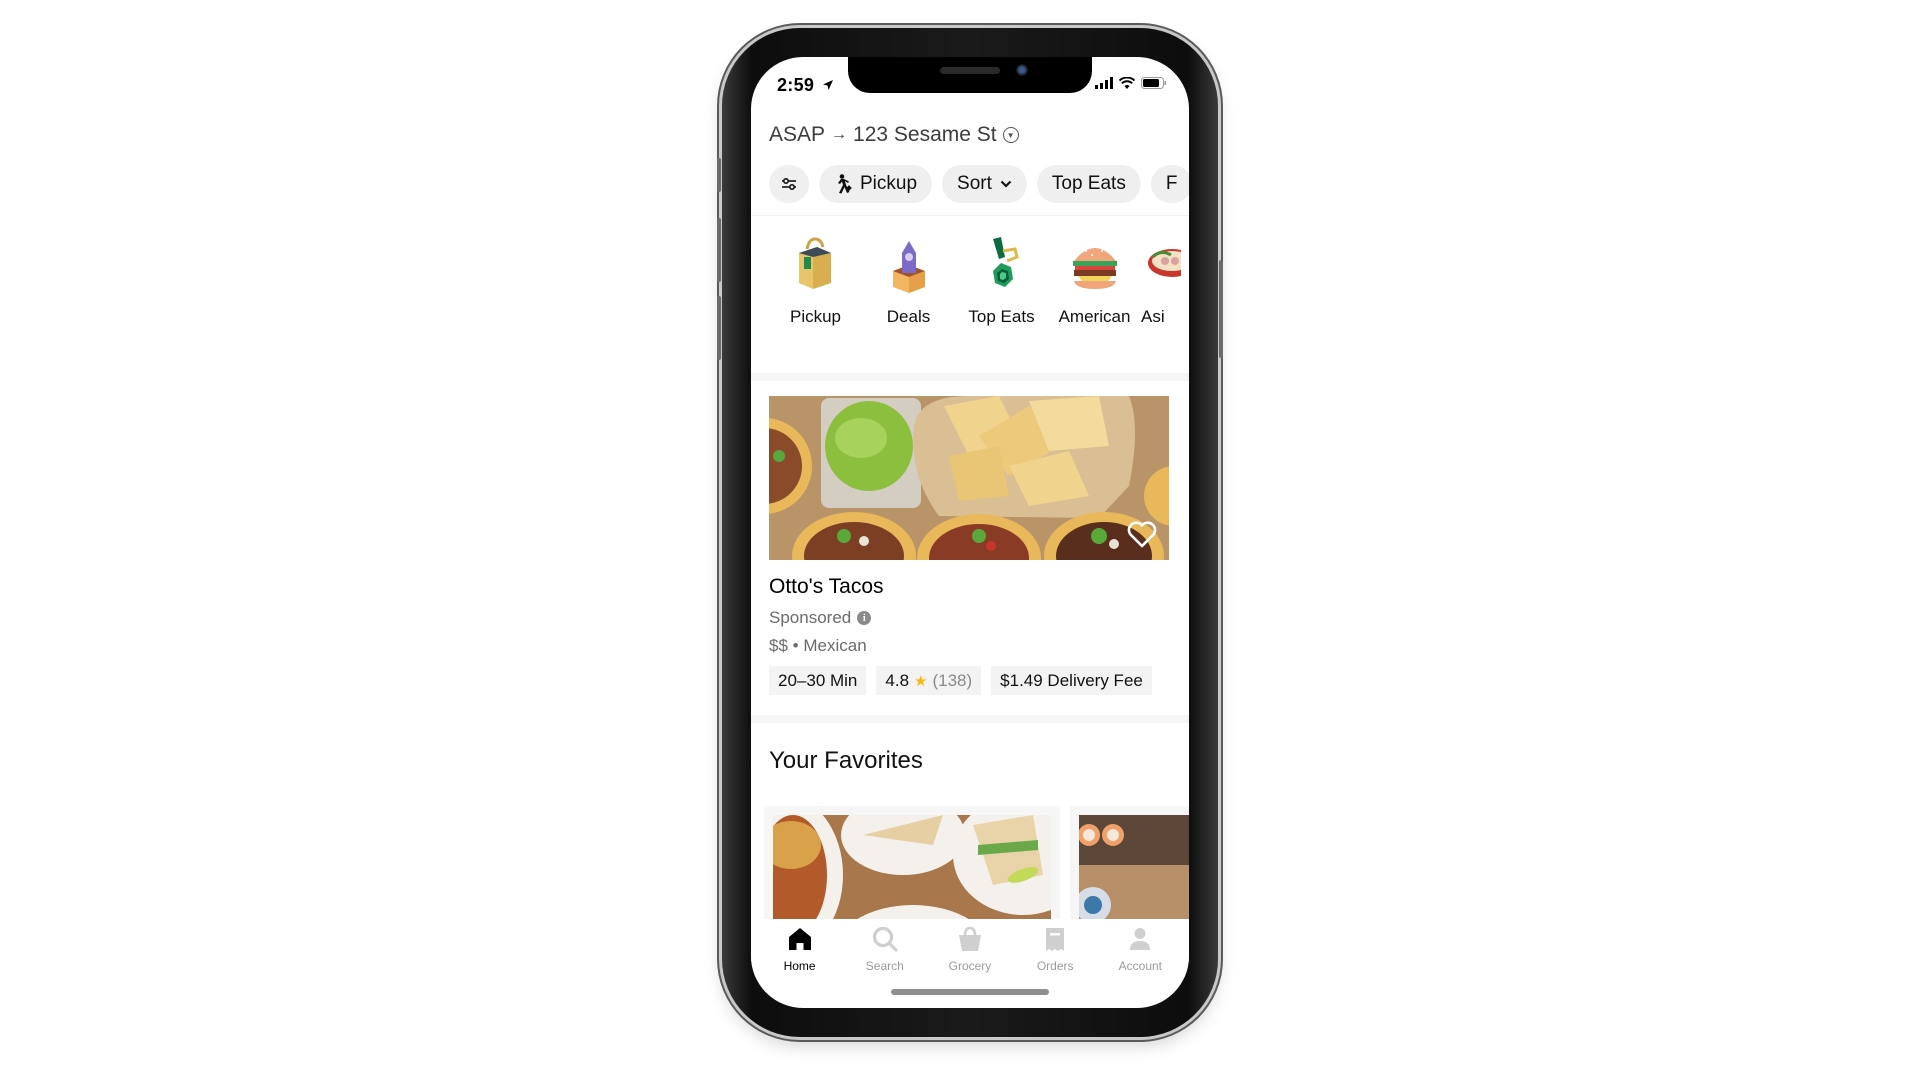 The width and height of the screenshot is (1920, 1080). What do you see at coordinates (796, 85) in the screenshot?
I see `status-time-text: 2:59` at bounding box center [796, 85].